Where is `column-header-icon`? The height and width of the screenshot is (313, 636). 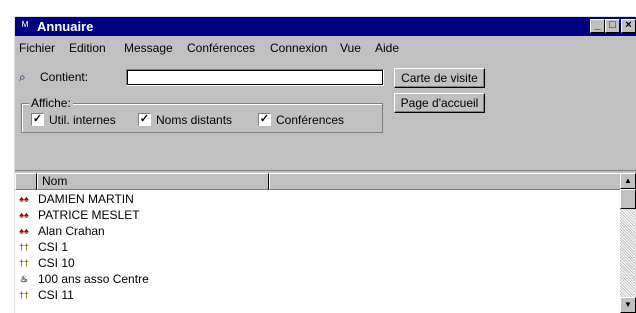
column-header-icon is located at coordinates (26, 181).